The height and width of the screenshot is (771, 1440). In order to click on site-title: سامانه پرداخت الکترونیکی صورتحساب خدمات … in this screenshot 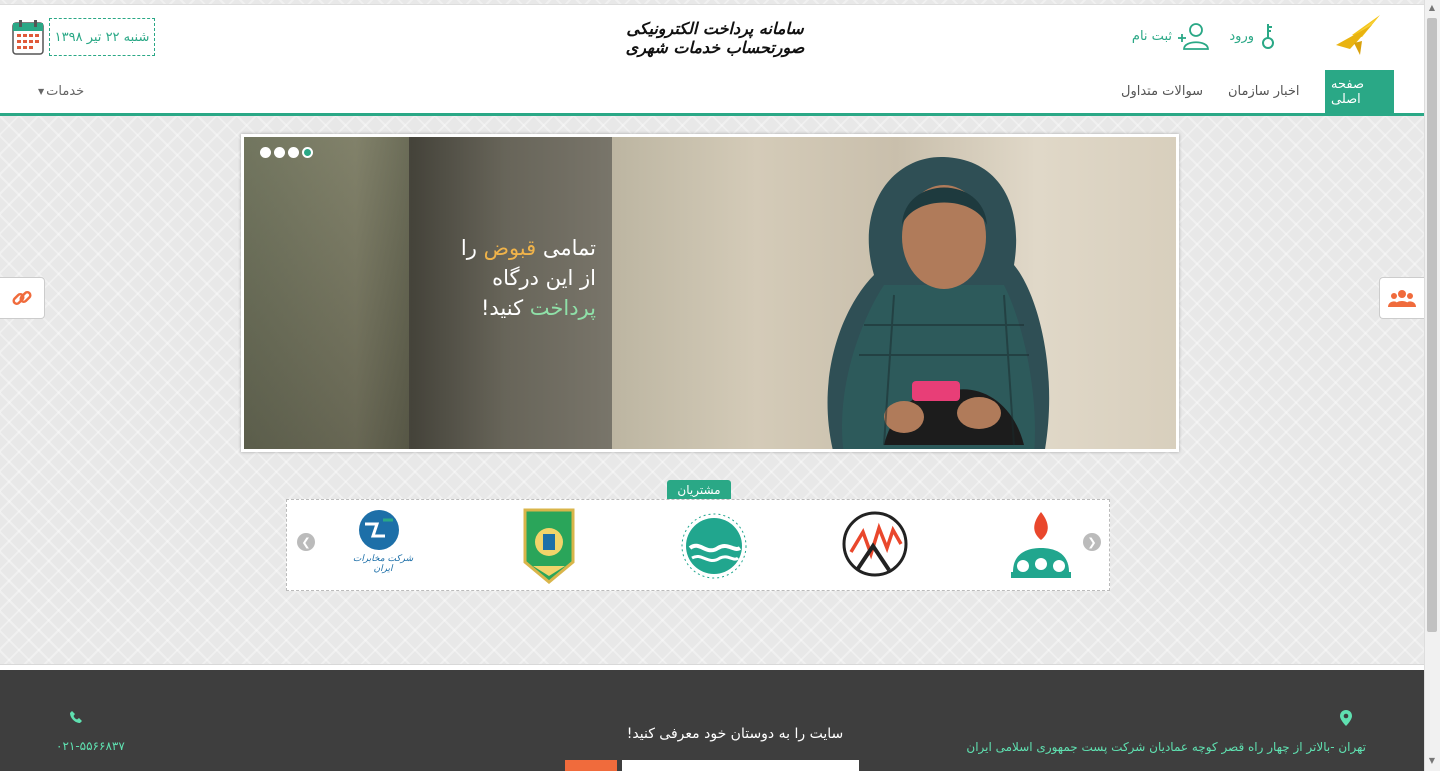, I will do `click(715, 38)`.